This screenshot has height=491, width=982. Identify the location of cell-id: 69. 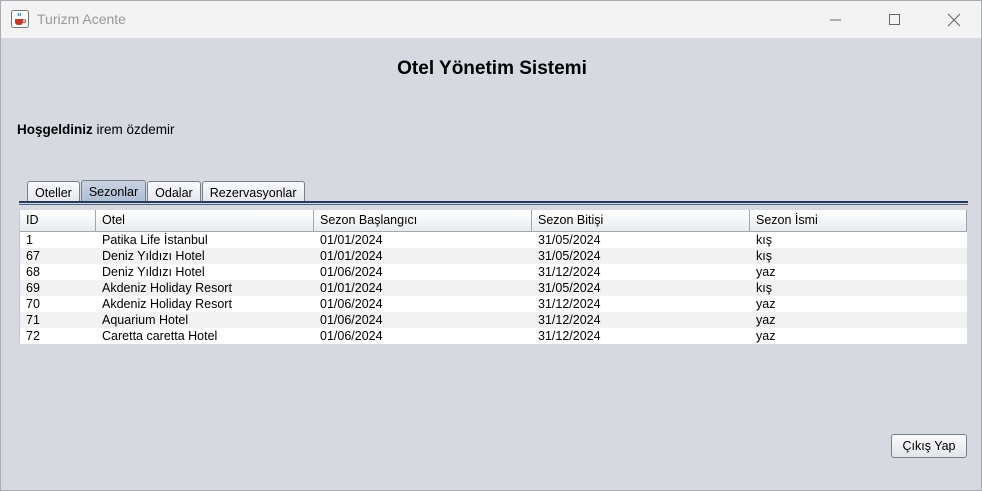
(33, 288).